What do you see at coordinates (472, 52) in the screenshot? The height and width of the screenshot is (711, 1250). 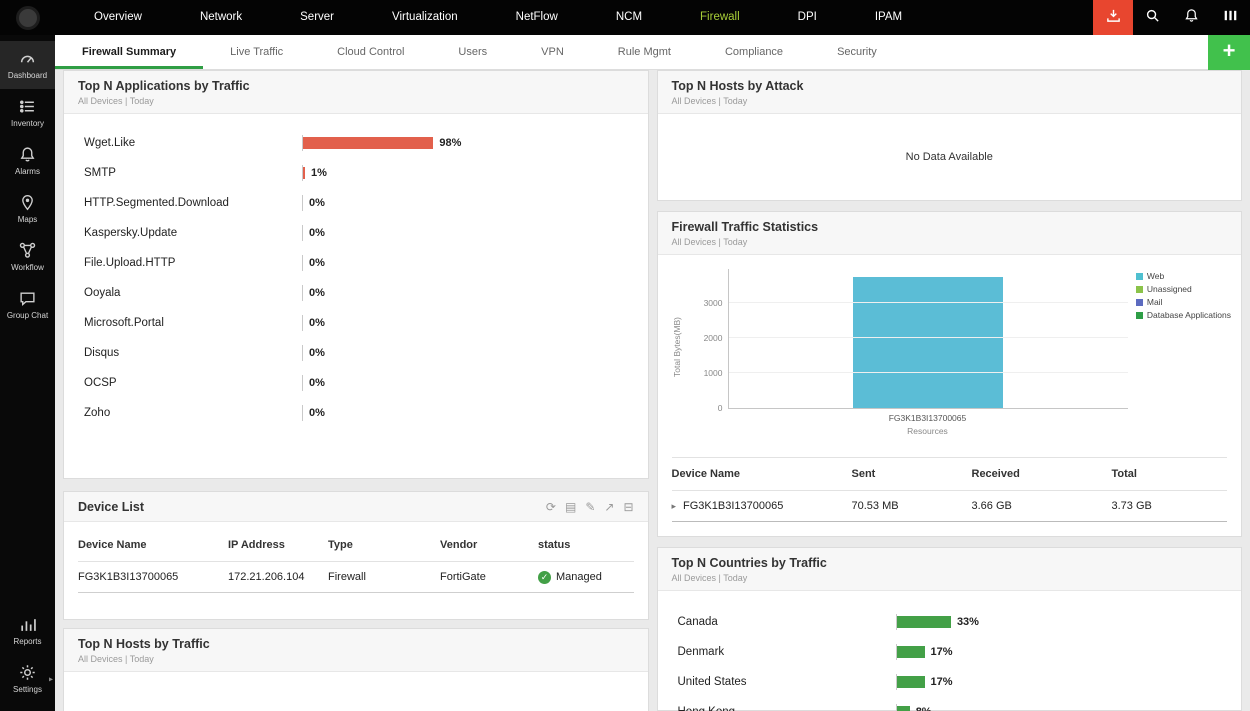 I see `tab-users: Users` at bounding box center [472, 52].